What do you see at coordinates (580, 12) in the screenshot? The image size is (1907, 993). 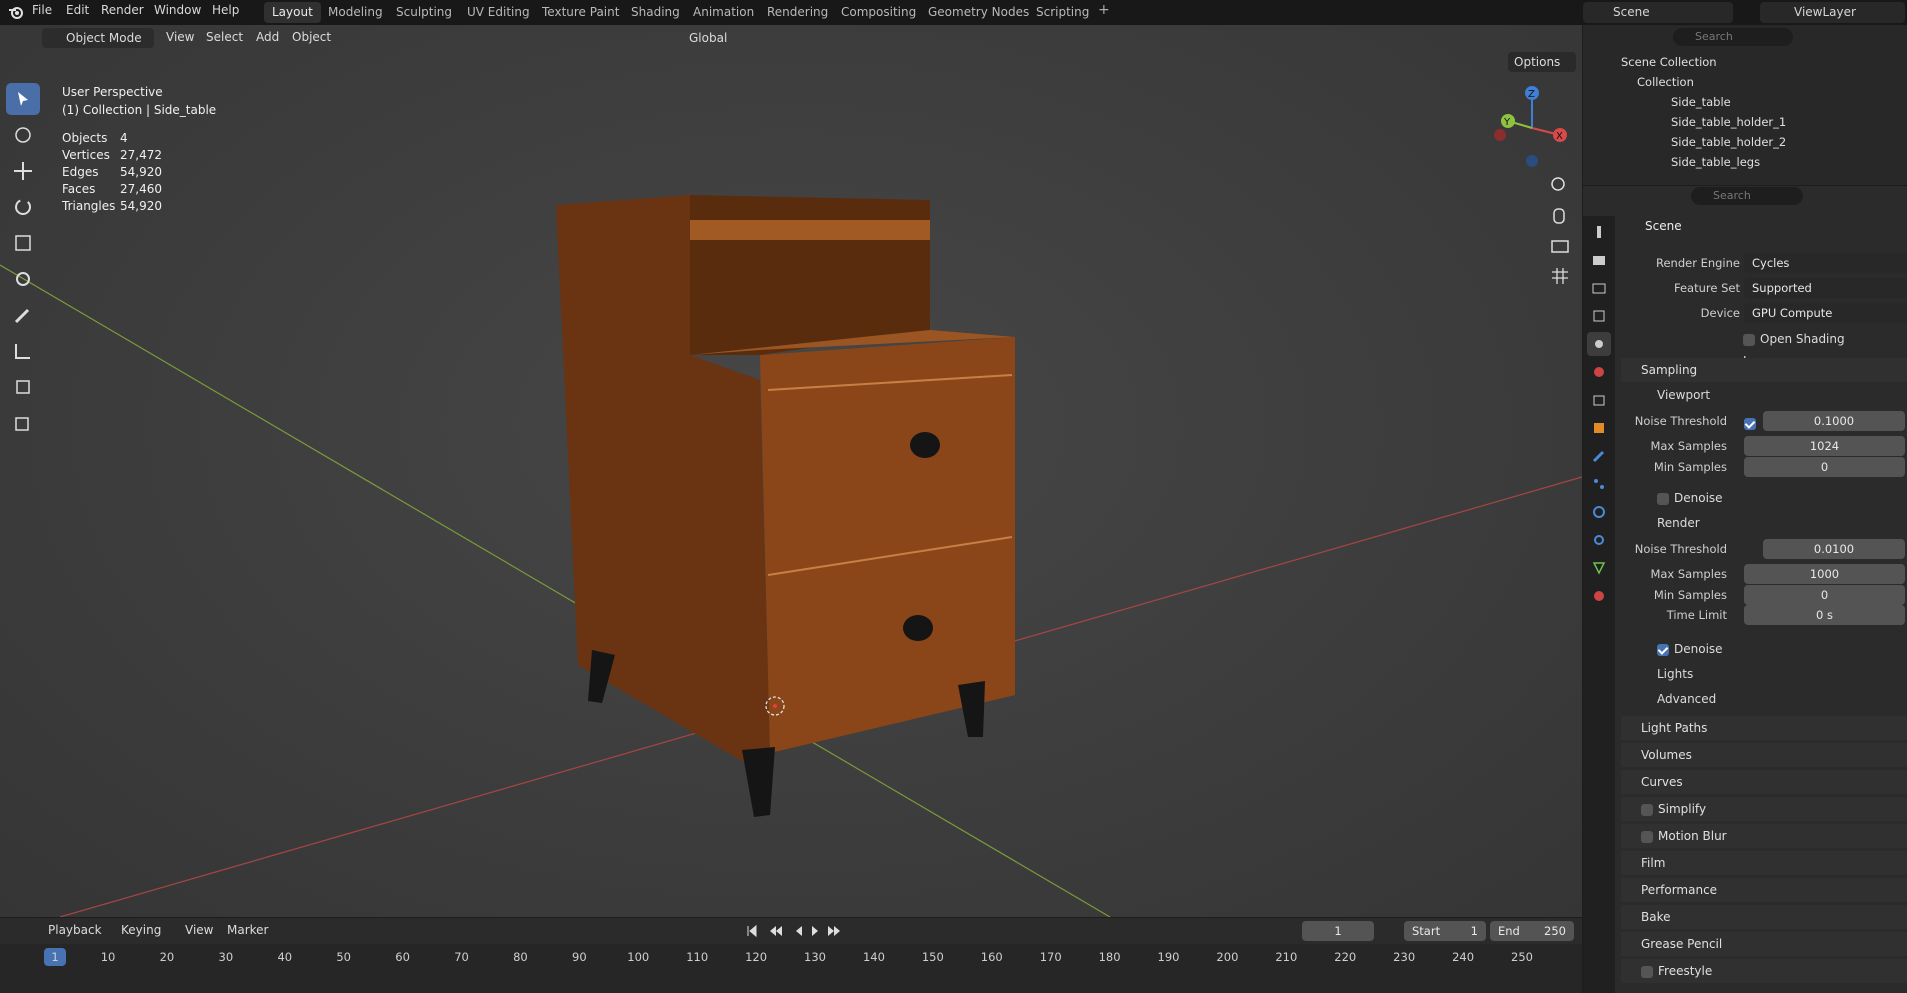 I see `tab-texture-paint: Texture Paint` at bounding box center [580, 12].